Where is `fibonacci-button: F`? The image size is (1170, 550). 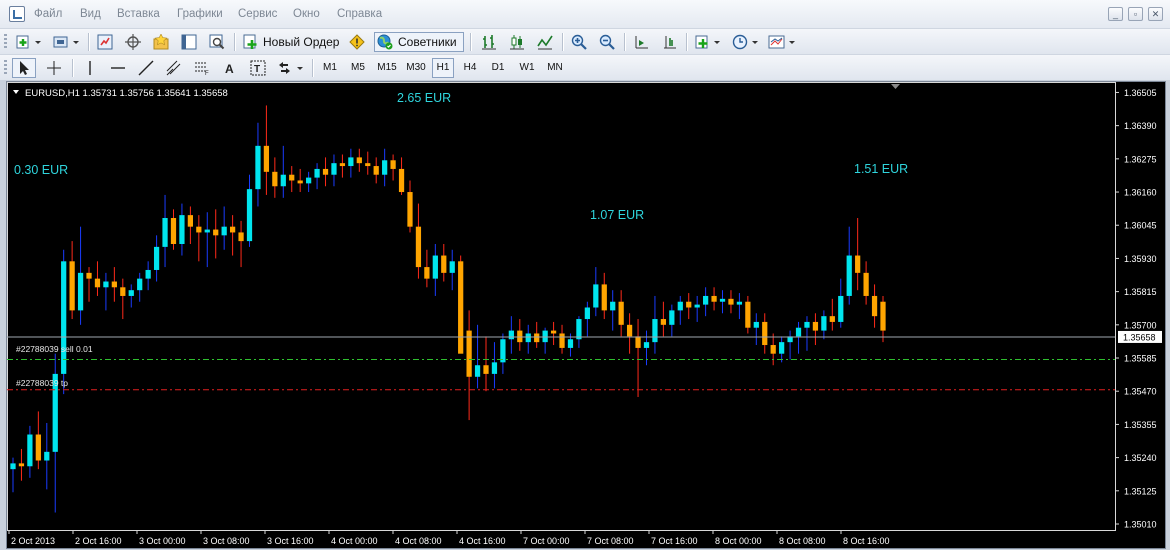 fibonacci-button: F is located at coordinates (202, 68).